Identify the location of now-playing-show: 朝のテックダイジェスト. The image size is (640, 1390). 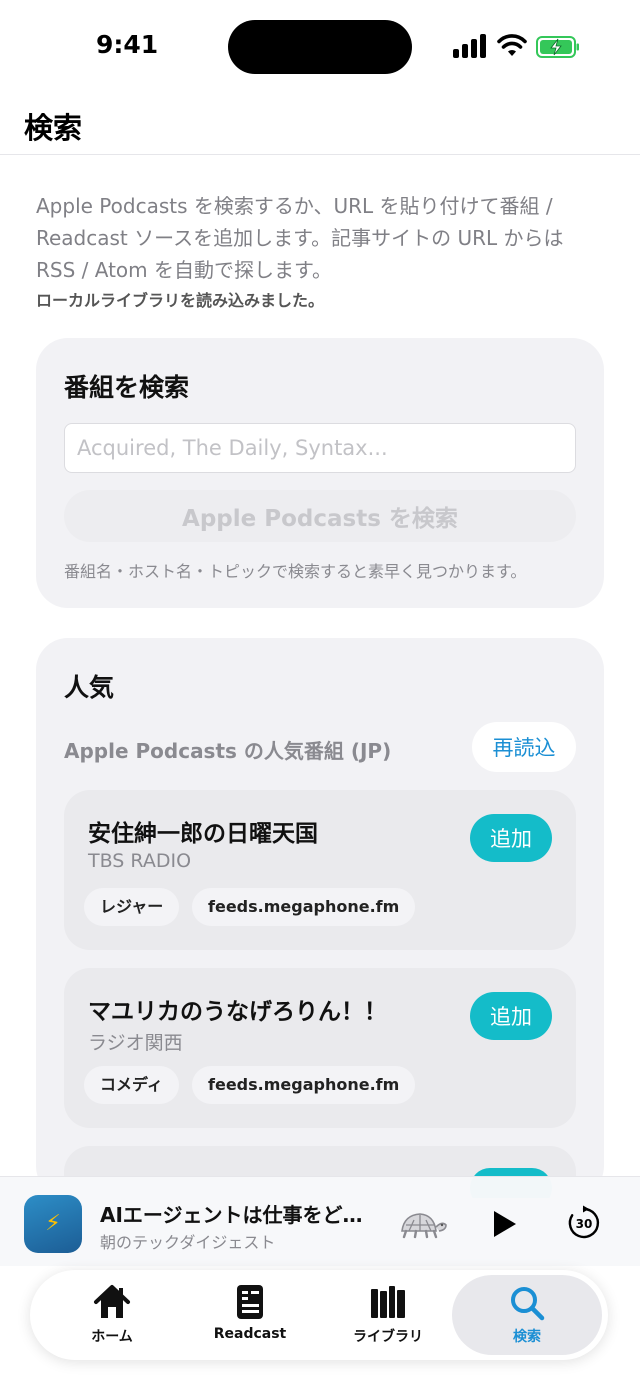
(187, 1241).